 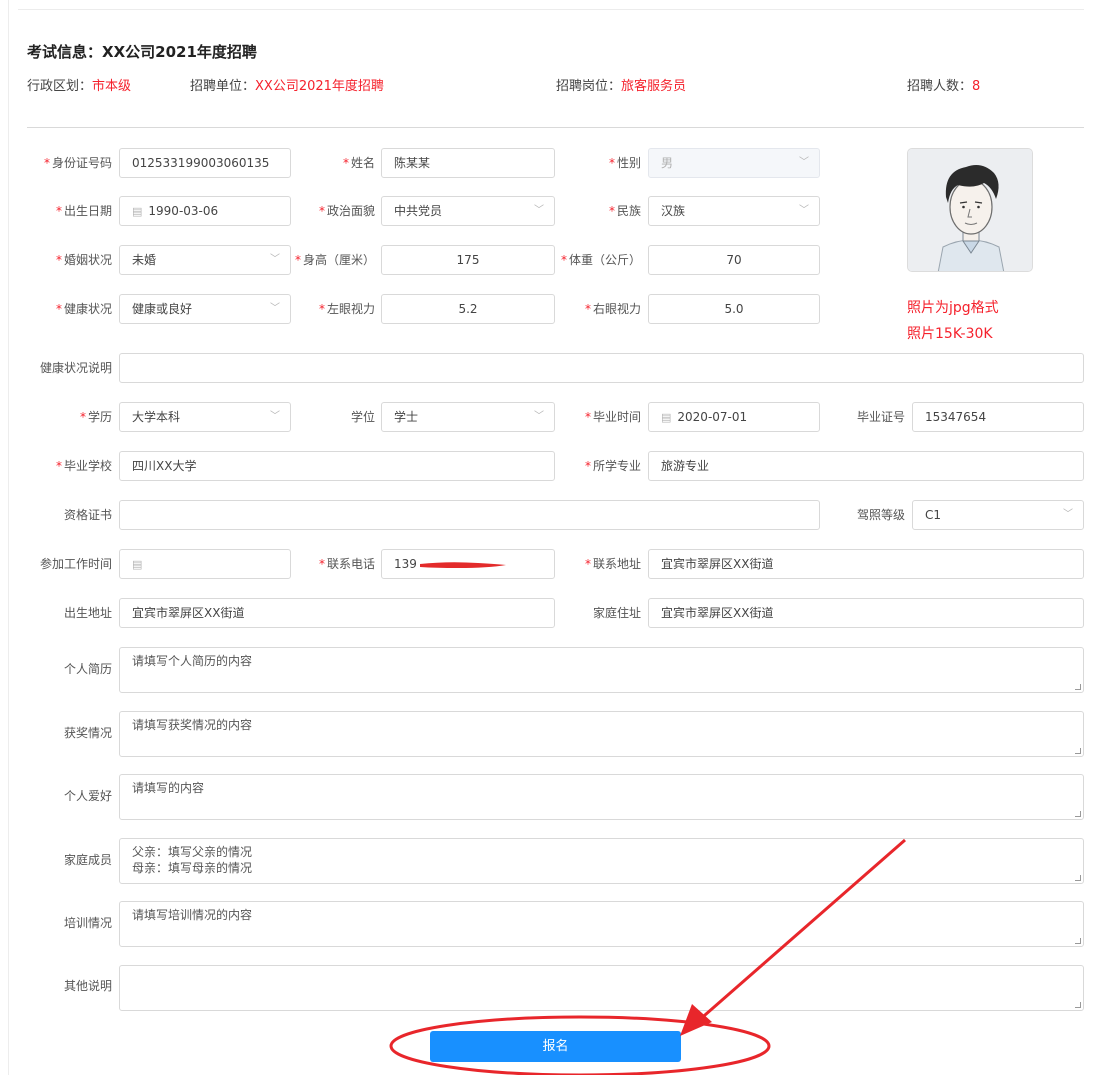 What do you see at coordinates (205, 309) in the screenshot?
I see `health-select: 健康或良好 ﹀` at bounding box center [205, 309].